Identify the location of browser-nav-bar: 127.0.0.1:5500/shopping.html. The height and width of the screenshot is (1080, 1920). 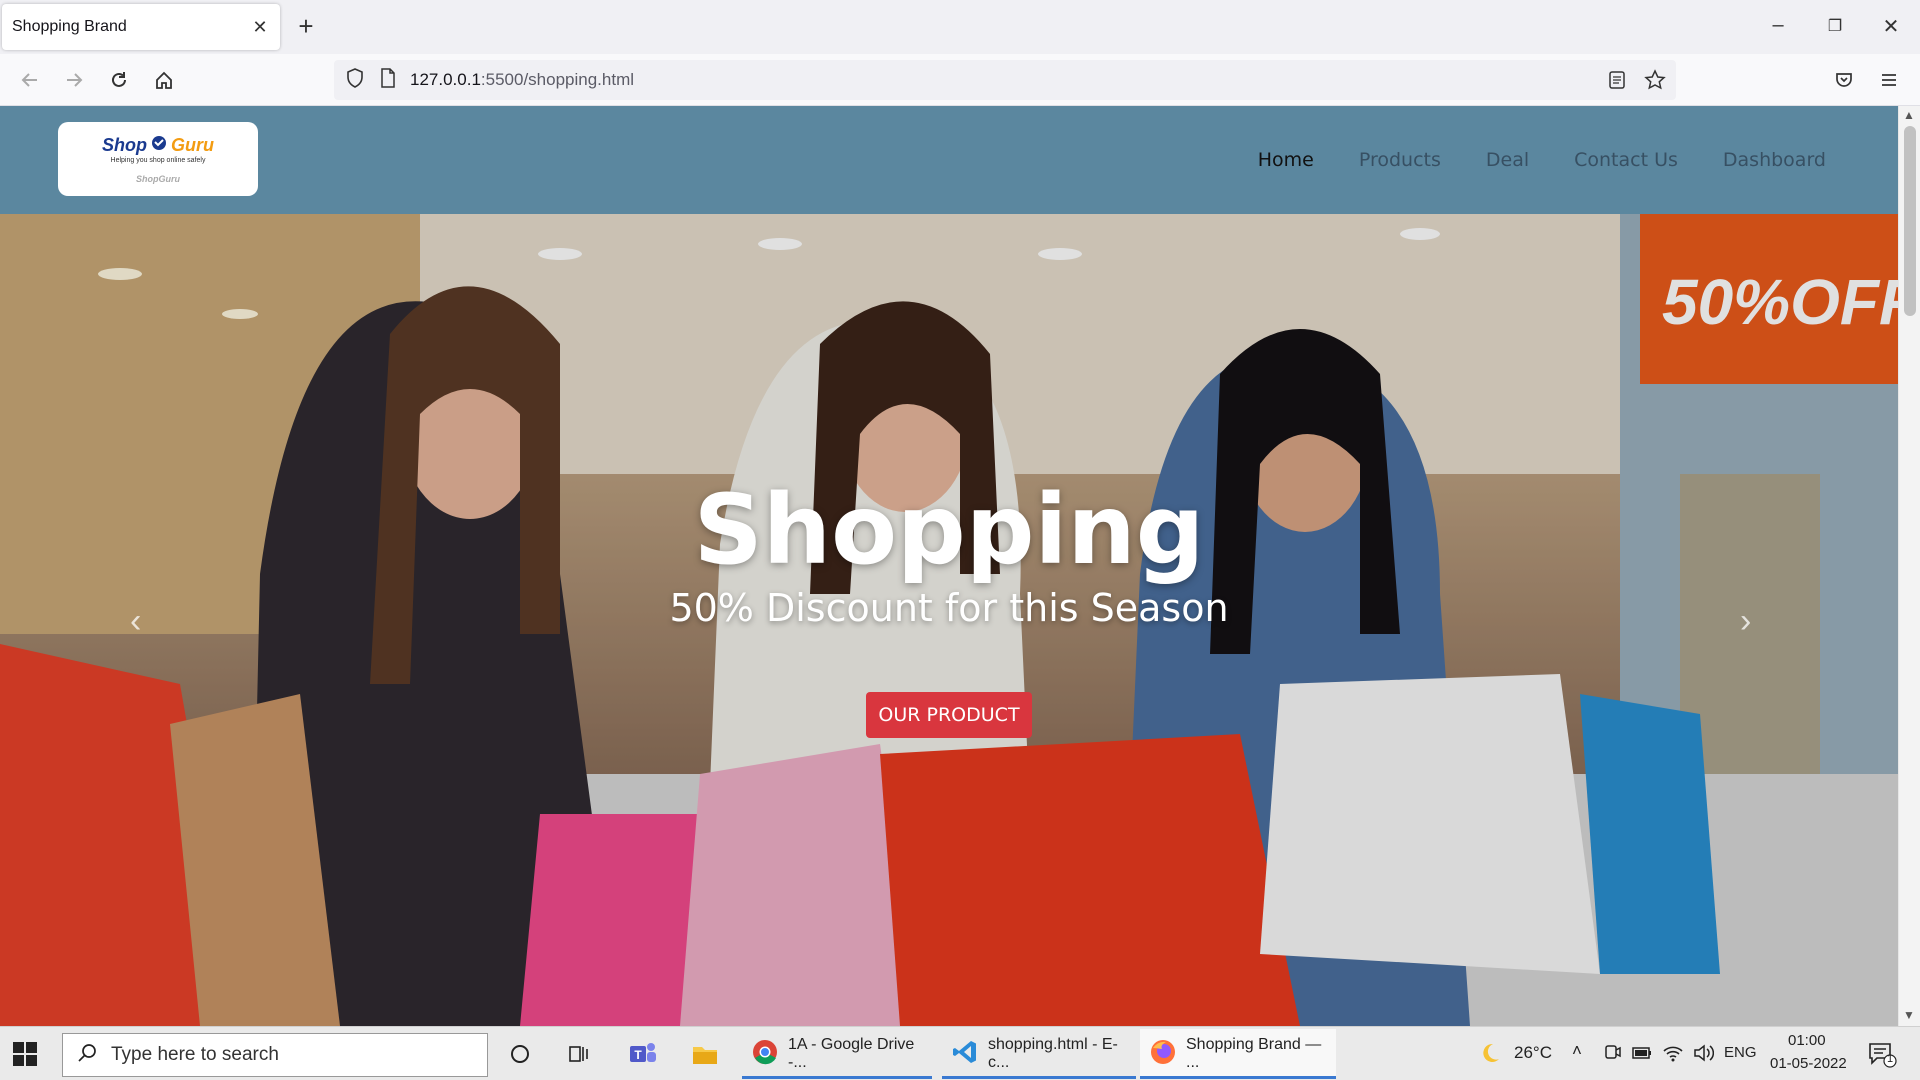
(960, 80).